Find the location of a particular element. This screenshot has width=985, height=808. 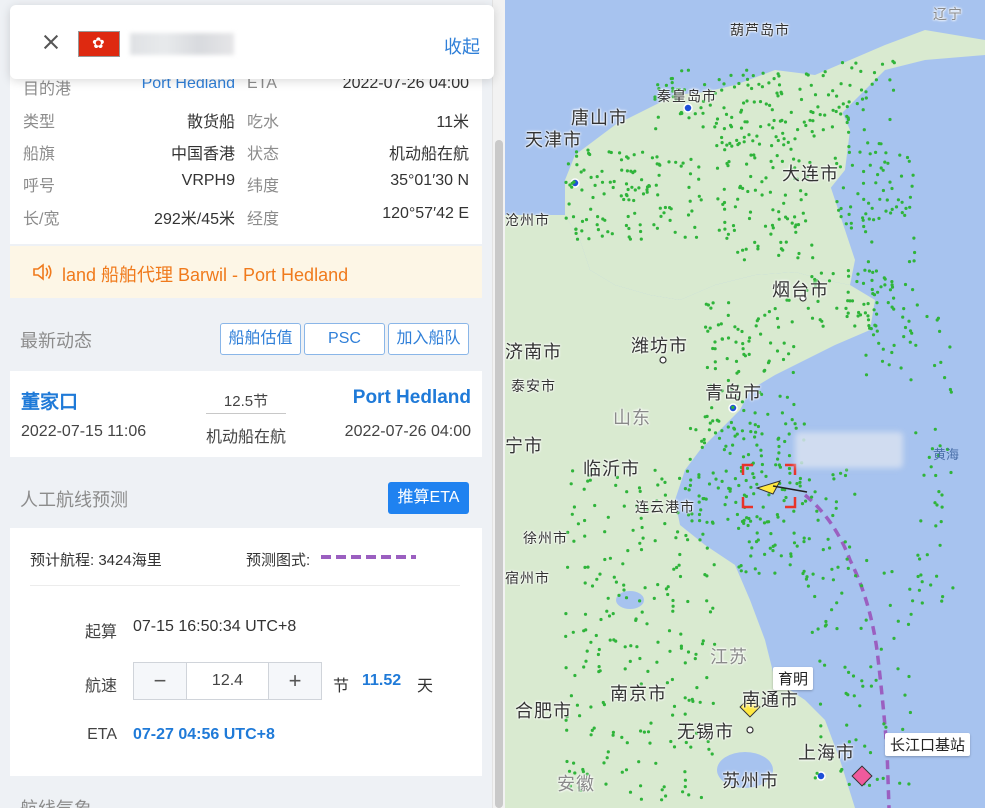

info-key: 船旗 is located at coordinates (39, 154).